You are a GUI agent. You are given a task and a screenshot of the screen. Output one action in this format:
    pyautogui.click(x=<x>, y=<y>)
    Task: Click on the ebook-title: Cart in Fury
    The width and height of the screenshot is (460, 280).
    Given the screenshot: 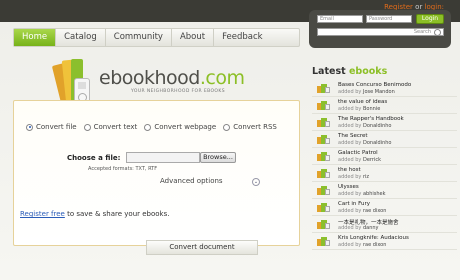 What is the action you would take?
    pyautogui.click(x=354, y=204)
    